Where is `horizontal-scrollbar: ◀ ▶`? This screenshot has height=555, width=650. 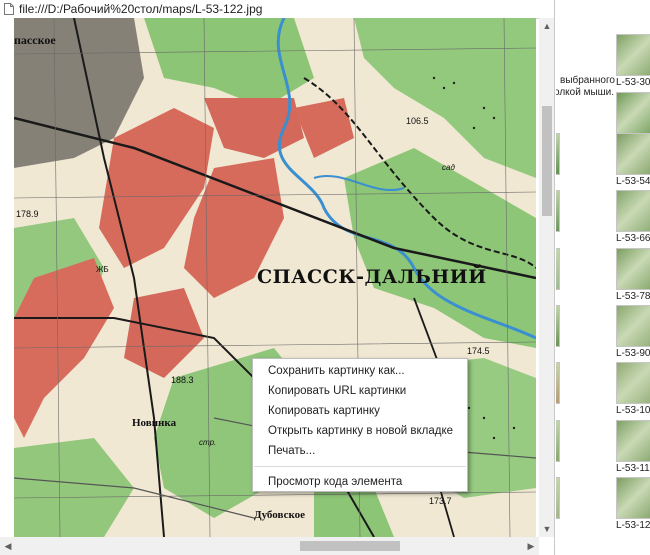 horizontal-scrollbar: ◀ ▶ is located at coordinates (269, 546).